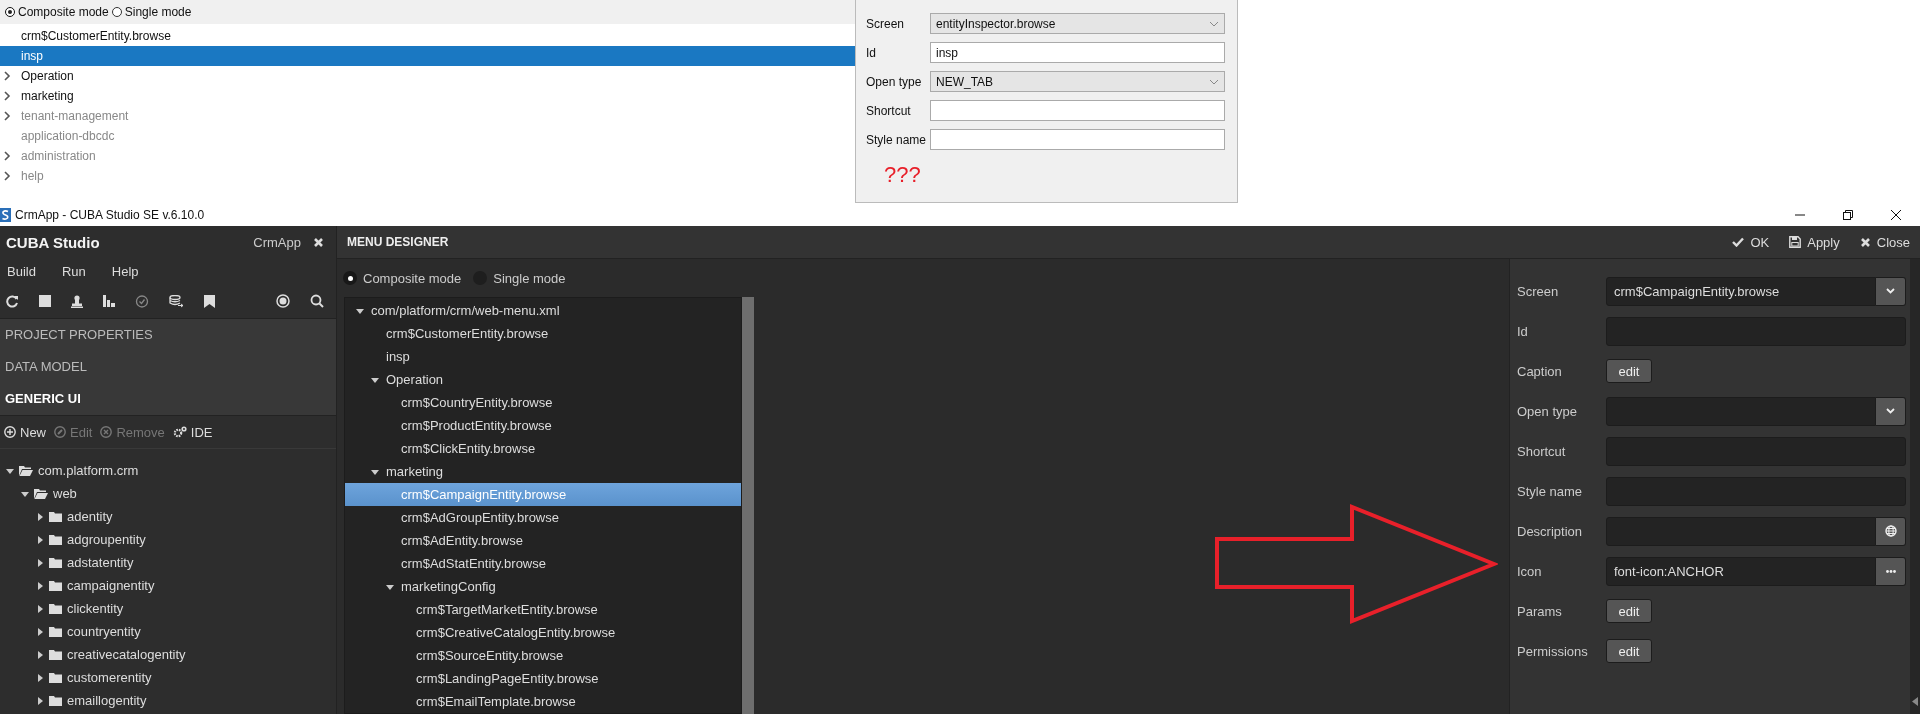 This screenshot has height=714, width=1920. I want to click on section-tab: PROJECT PROPERTIES, so click(168, 335).